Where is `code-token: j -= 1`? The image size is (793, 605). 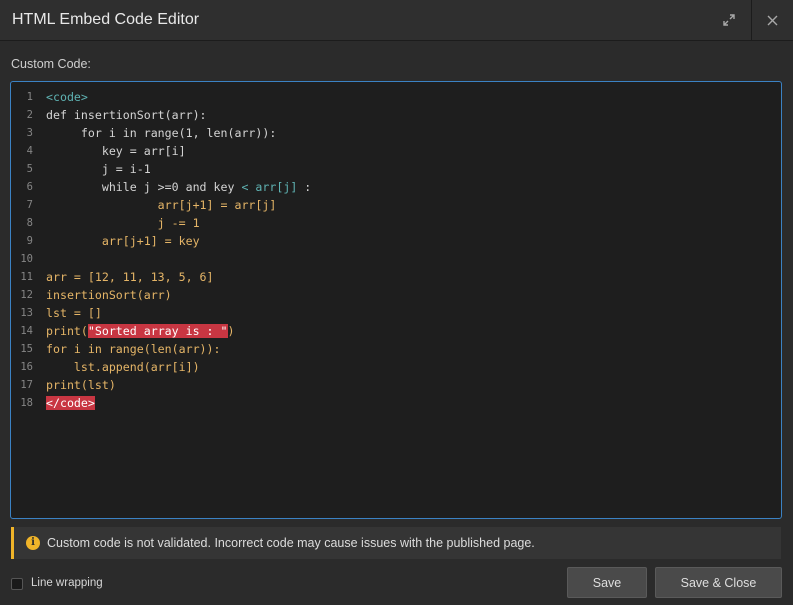
code-token: j -= 1 is located at coordinates (123, 223).